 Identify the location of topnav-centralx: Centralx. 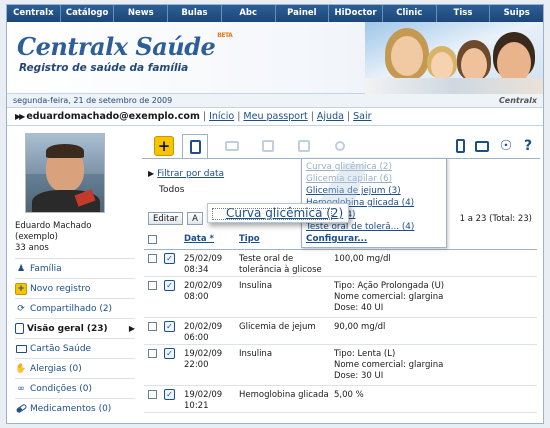
(34, 13).